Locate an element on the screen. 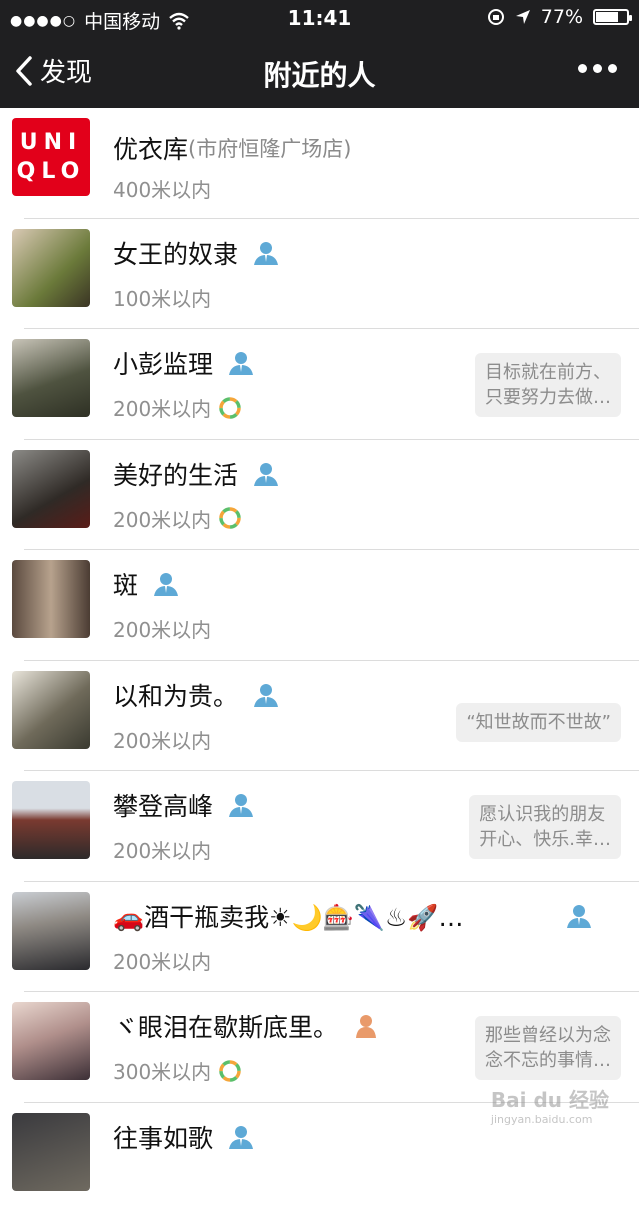  nav-bar: 发现 附近的人 is located at coordinates (319, 72).